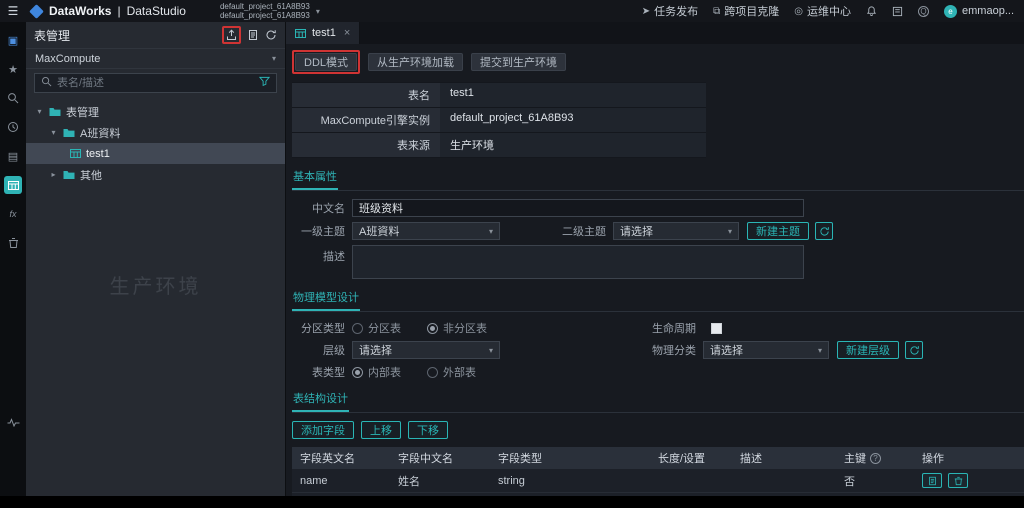 The image size is (1024, 508). I want to click on edit-field-button, so click(932, 480).